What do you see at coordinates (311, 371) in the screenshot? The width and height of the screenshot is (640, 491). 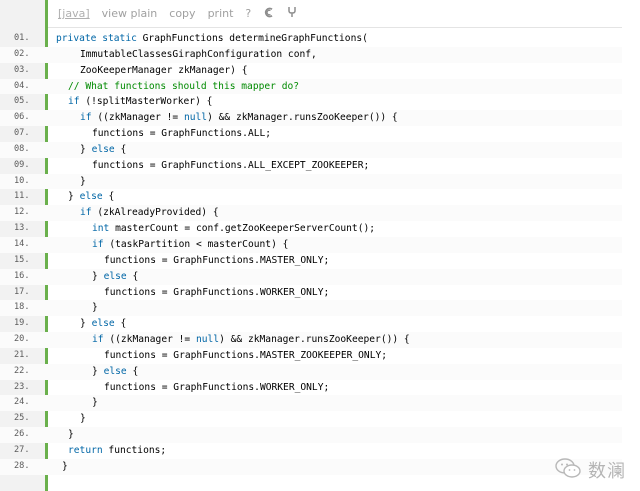 I see `code-line: 22.} else {` at bounding box center [311, 371].